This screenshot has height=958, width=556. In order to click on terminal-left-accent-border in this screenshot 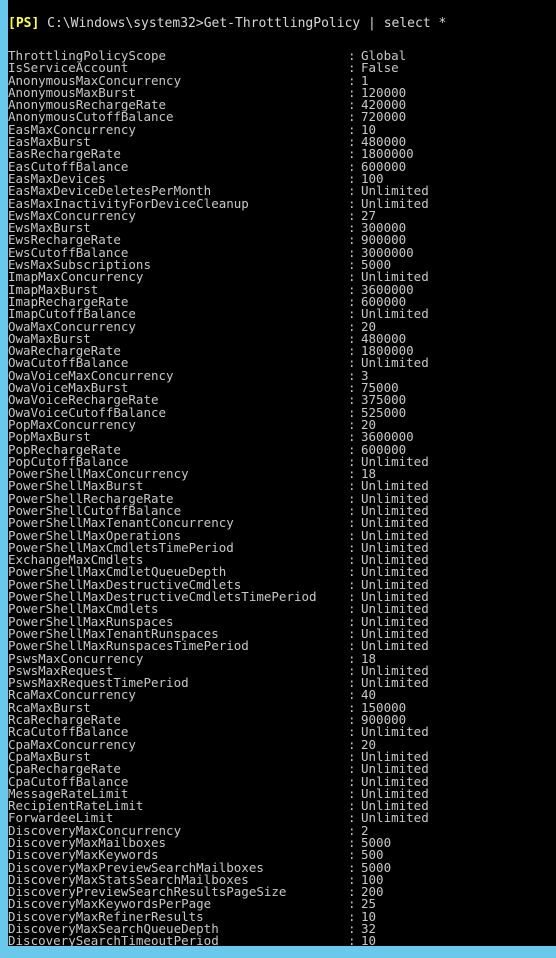, I will do `click(4, 479)`.